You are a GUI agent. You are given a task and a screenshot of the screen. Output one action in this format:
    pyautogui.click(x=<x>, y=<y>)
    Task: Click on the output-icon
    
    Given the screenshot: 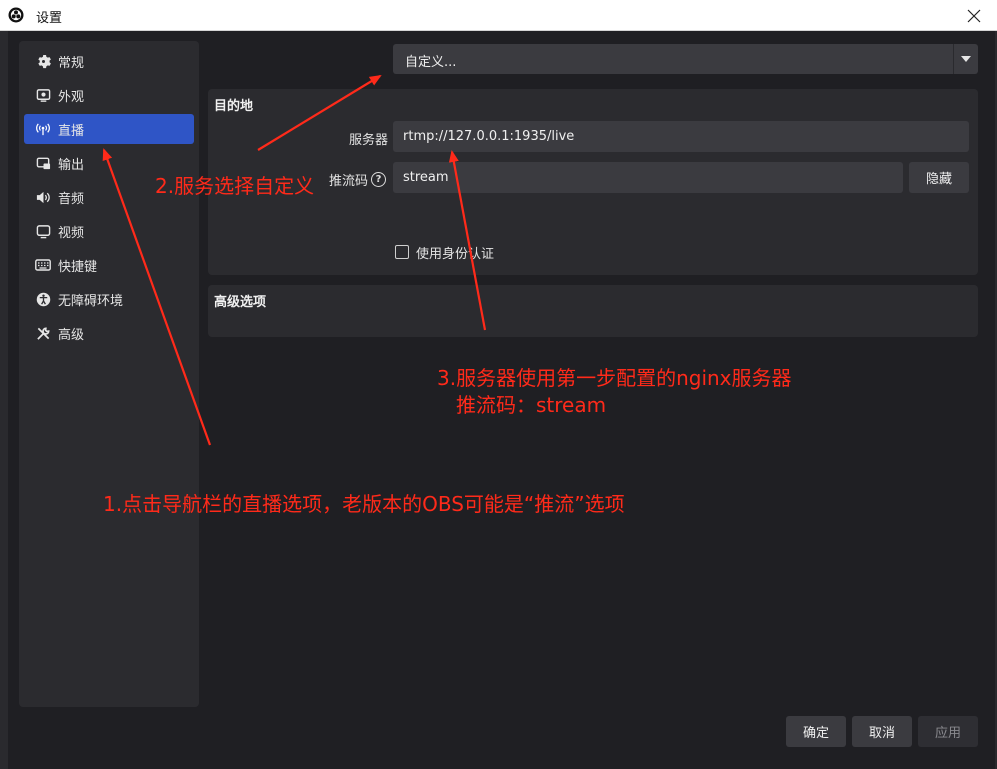 What is the action you would take?
    pyautogui.click(x=43, y=163)
    